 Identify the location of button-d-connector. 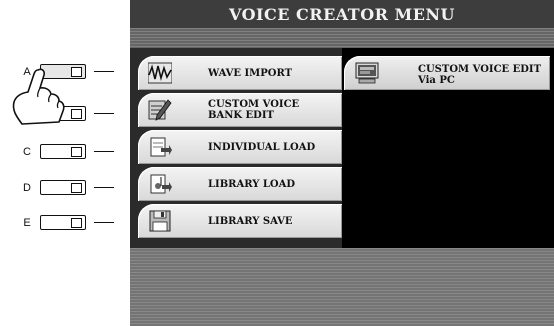
(104, 187).